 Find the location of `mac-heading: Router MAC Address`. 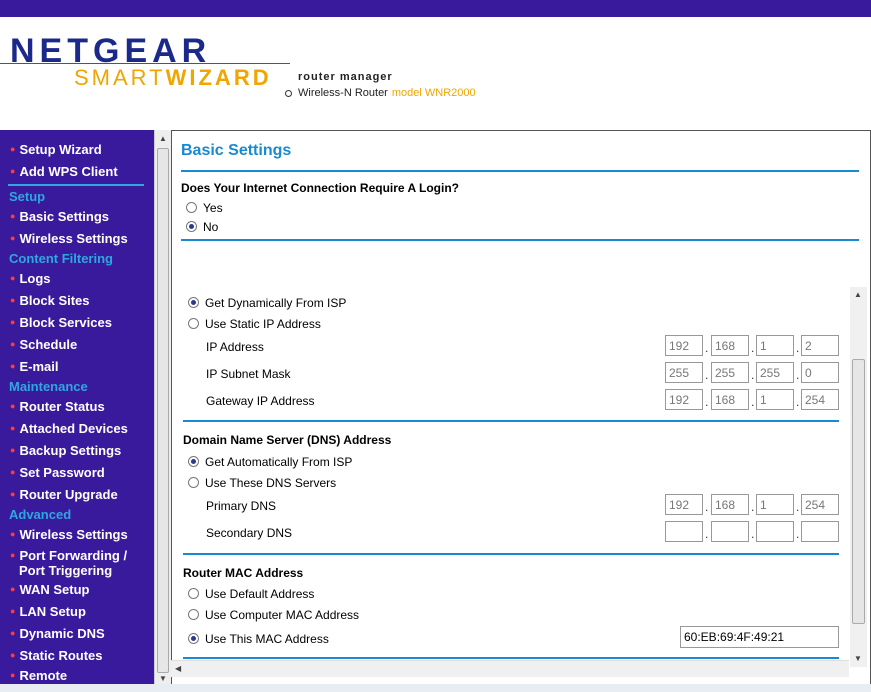

mac-heading: Router MAC Address is located at coordinates (243, 573).